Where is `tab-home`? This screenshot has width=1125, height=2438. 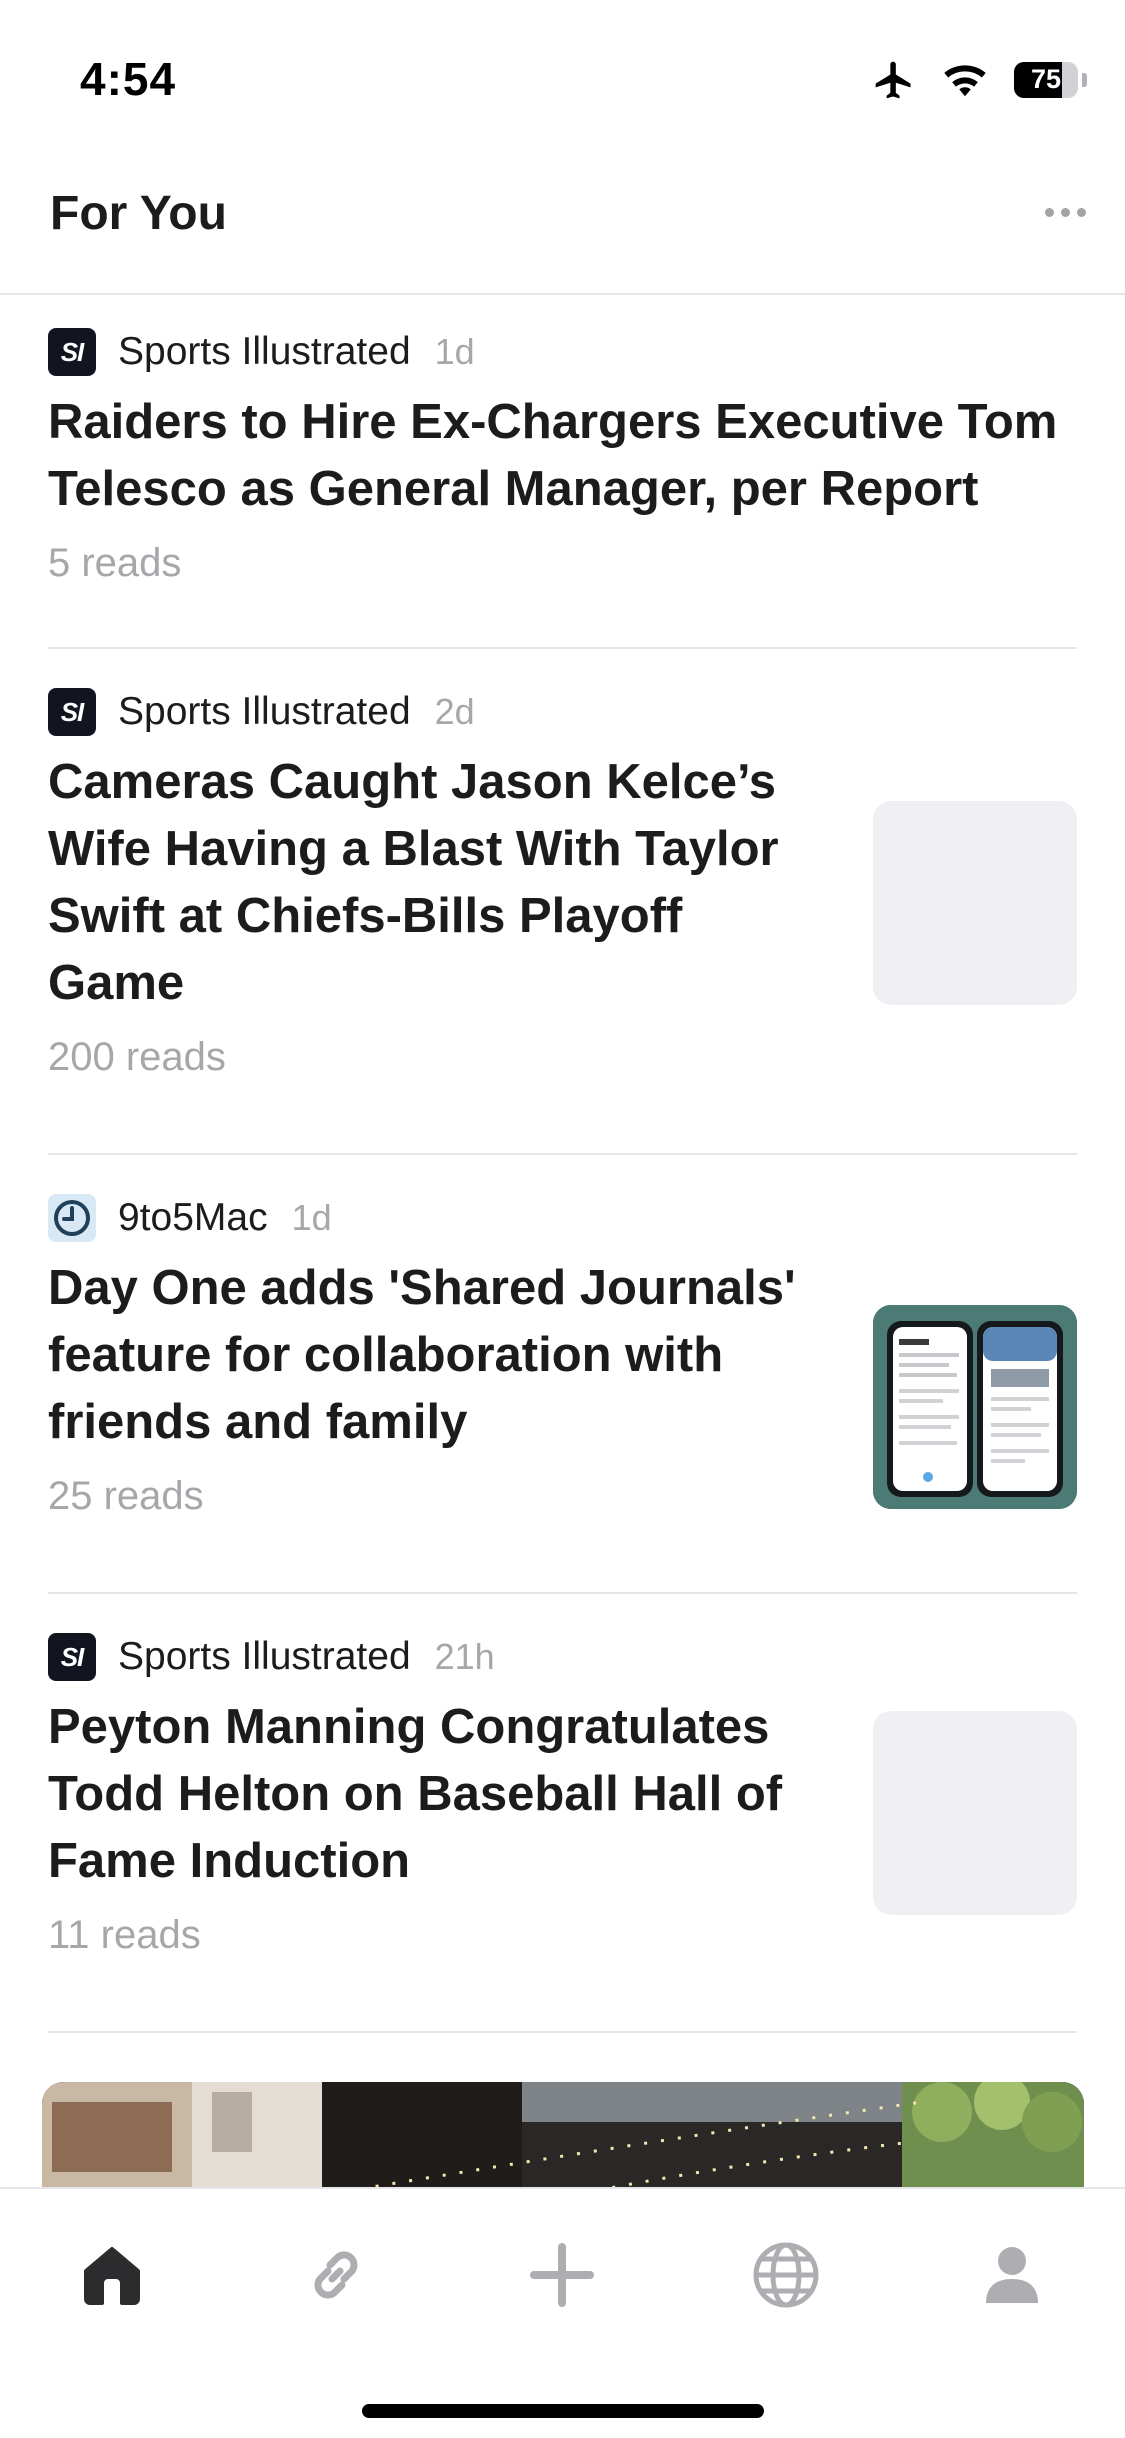
tab-home is located at coordinates (112, 2275).